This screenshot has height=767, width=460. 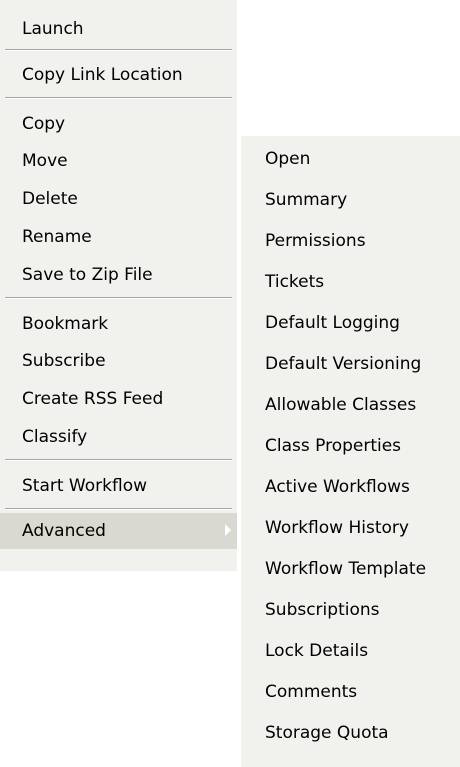 I want to click on submenu-item-active-workflows: Active Workflows, so click(x=350, y=487).